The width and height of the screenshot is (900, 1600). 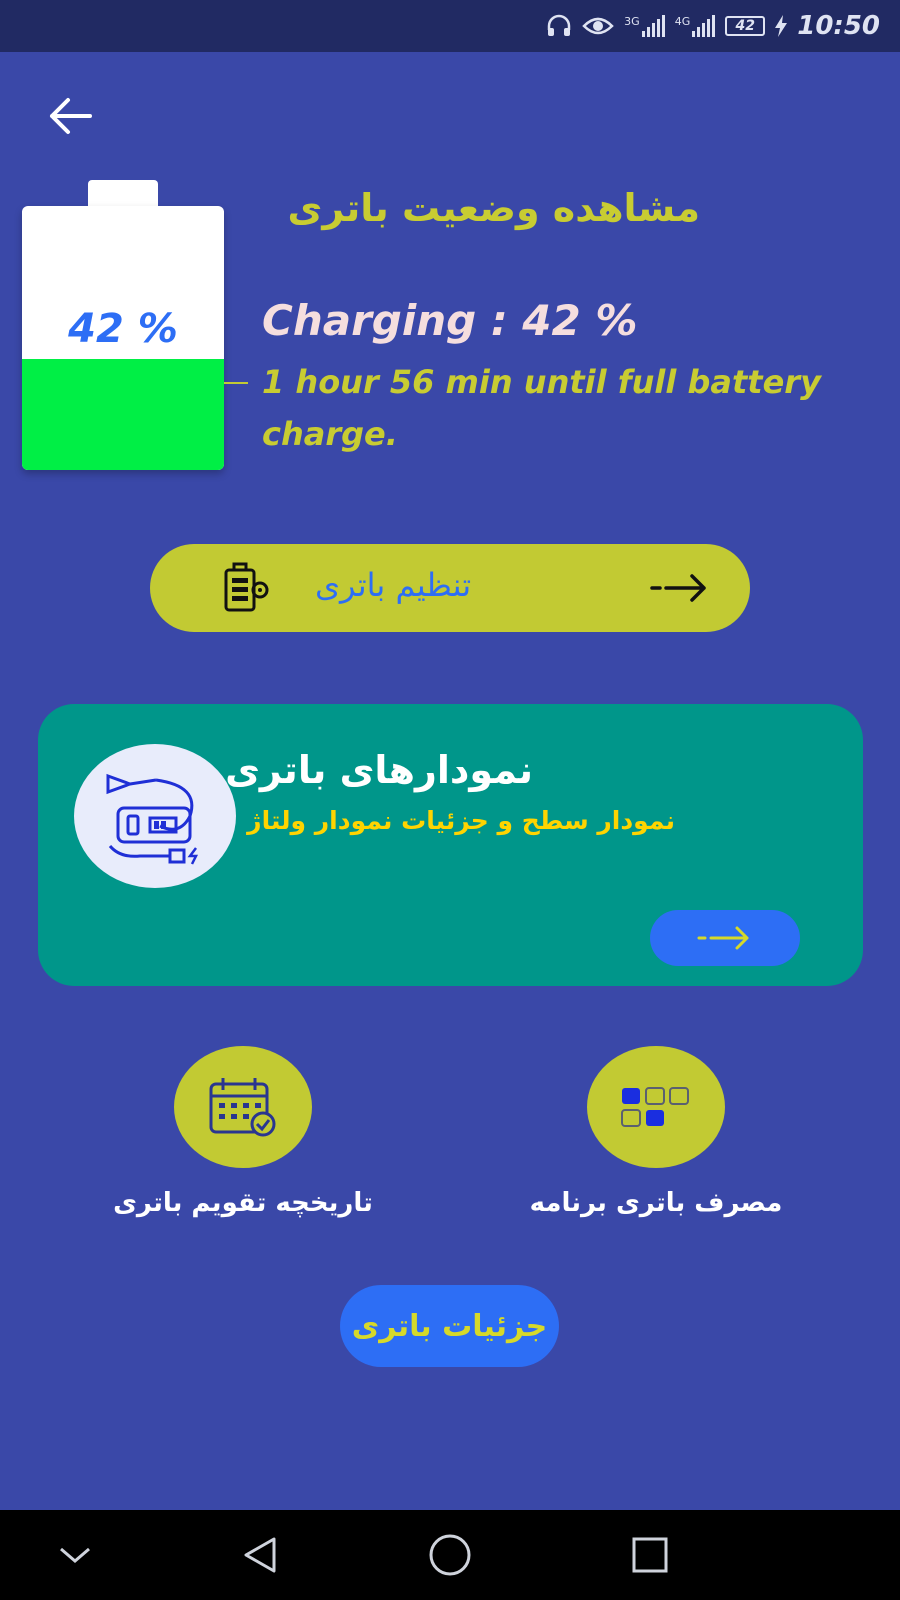 I want to click on page-title: مشاهده وضعیت باتری, so click(x=493, y=208).